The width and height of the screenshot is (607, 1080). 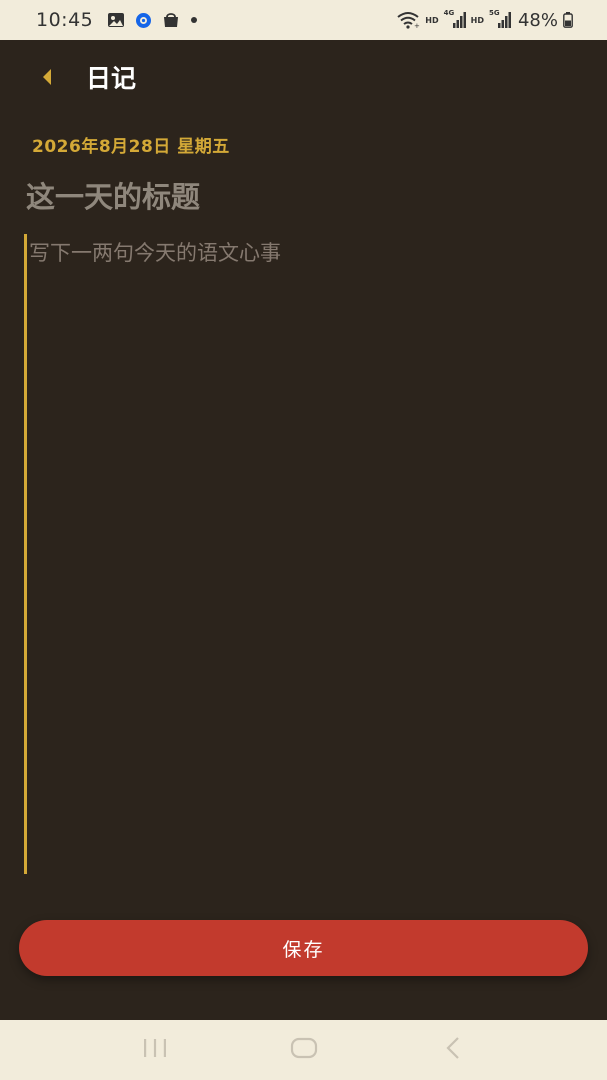 What do you see at coordinates (455, 19) in the screenshot?
I see `signal-4g-icon: 4G` at bounding box center [455, 19].